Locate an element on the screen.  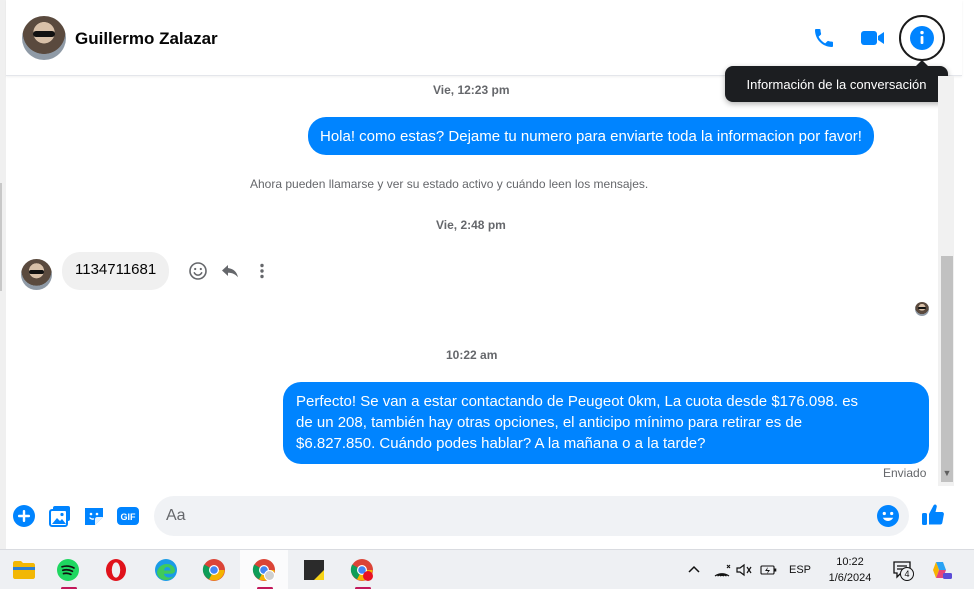
photo-icon is located at coordinates (59, 516).